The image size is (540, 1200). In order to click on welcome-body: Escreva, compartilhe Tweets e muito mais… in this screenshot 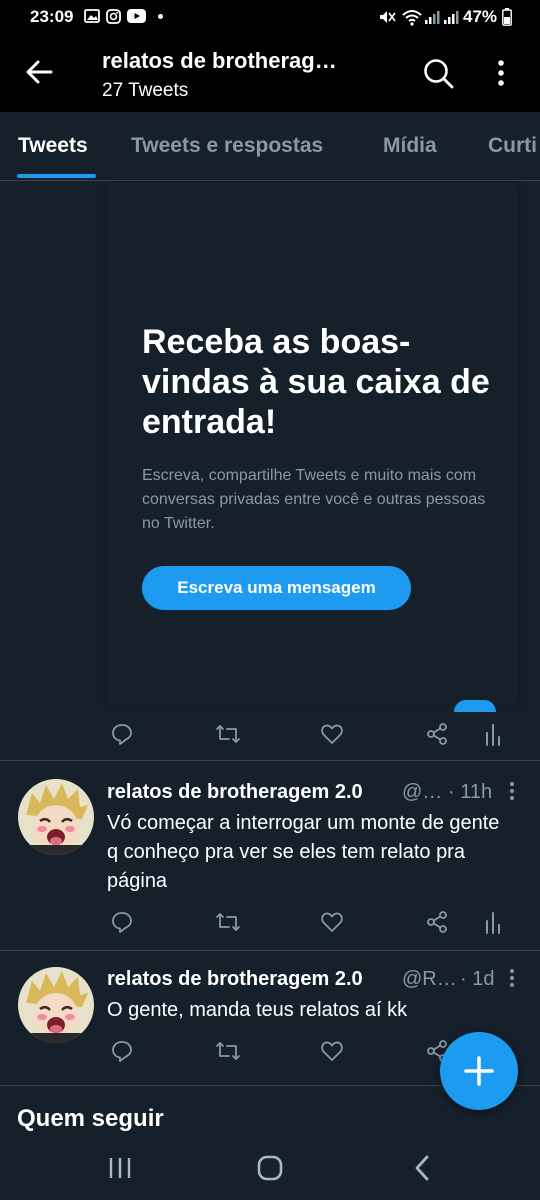, I will do `click(314, 499)`.